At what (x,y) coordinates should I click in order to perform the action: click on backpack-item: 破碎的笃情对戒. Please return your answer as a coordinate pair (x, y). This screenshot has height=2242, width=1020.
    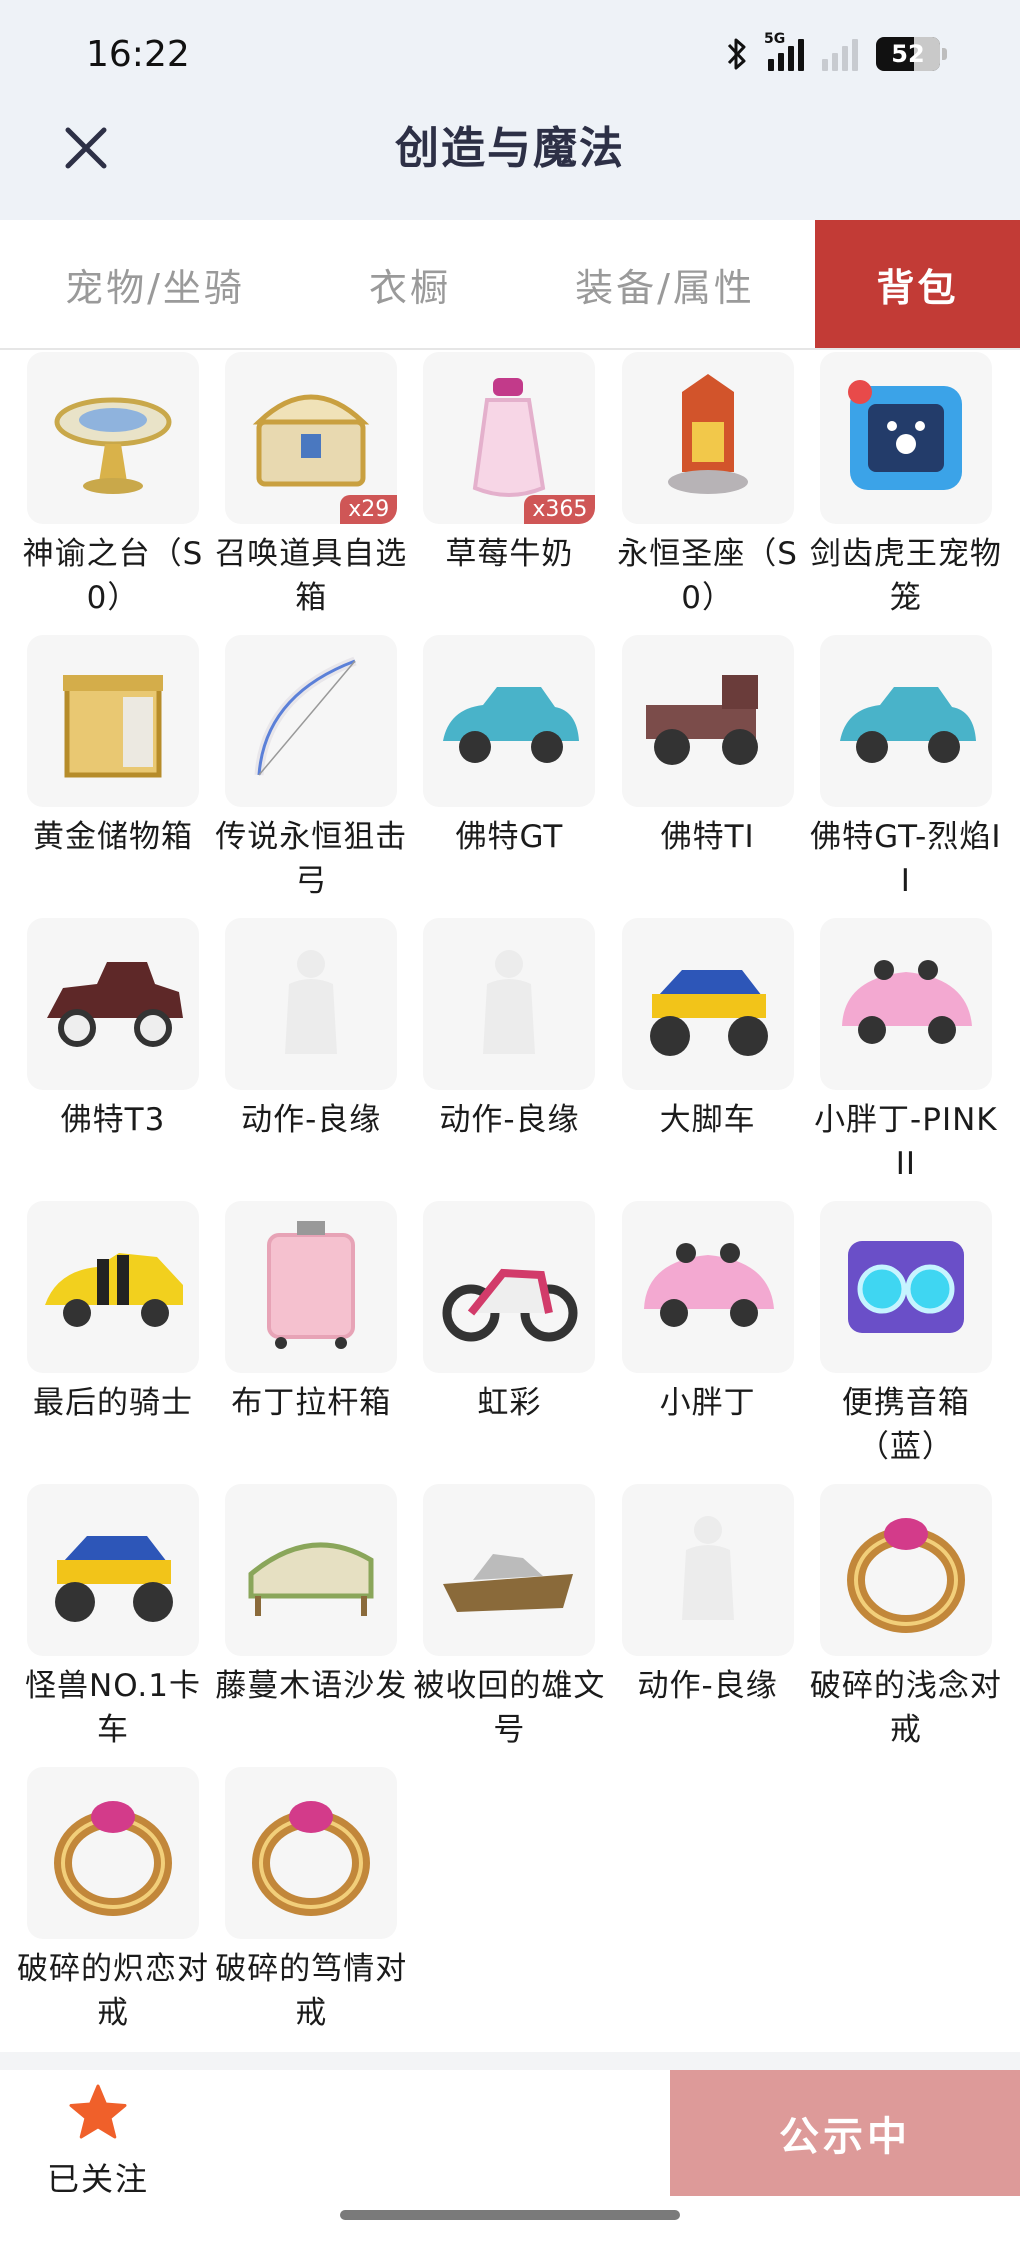
    Looking at the image, I should click on (310, 1901).